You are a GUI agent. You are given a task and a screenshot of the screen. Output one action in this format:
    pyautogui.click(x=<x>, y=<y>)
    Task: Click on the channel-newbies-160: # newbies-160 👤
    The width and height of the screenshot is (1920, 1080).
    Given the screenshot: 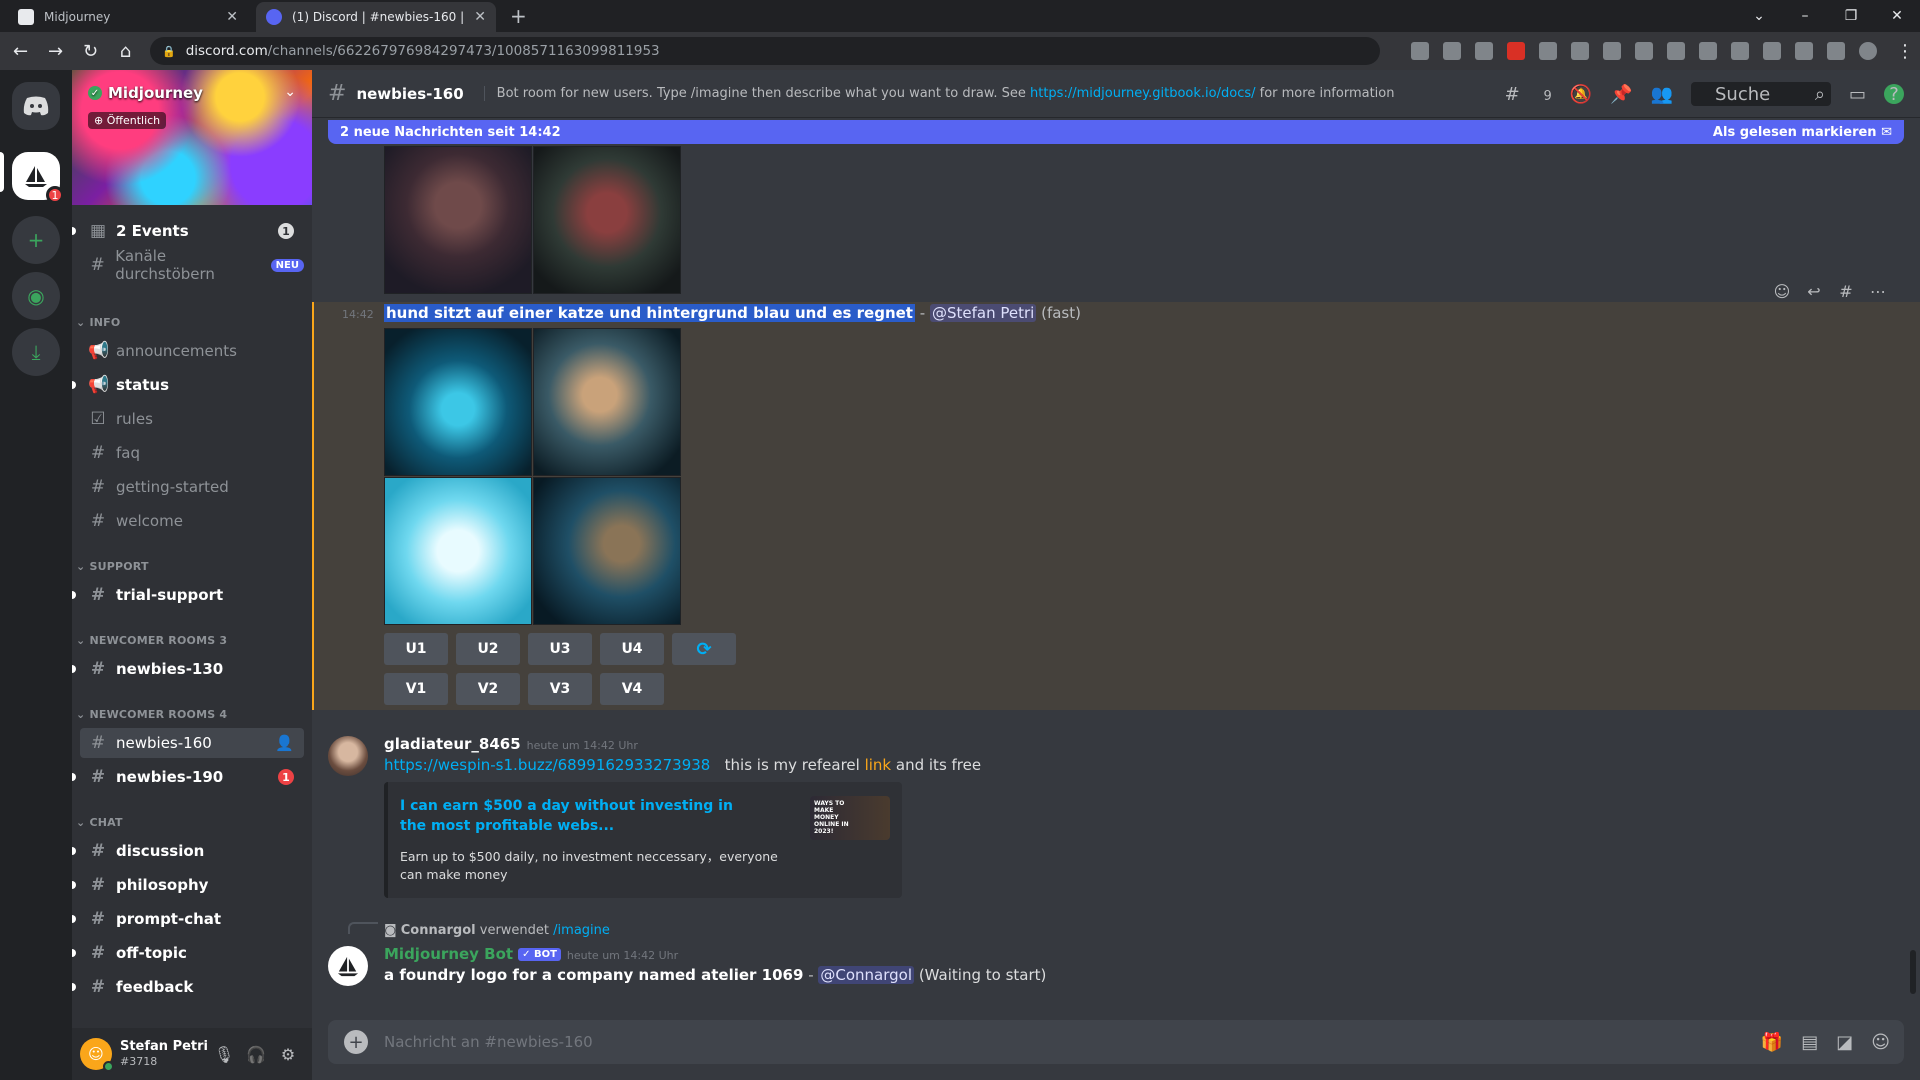 What is the action you would take?
    pyautogui.click(x=192, y=743)
    